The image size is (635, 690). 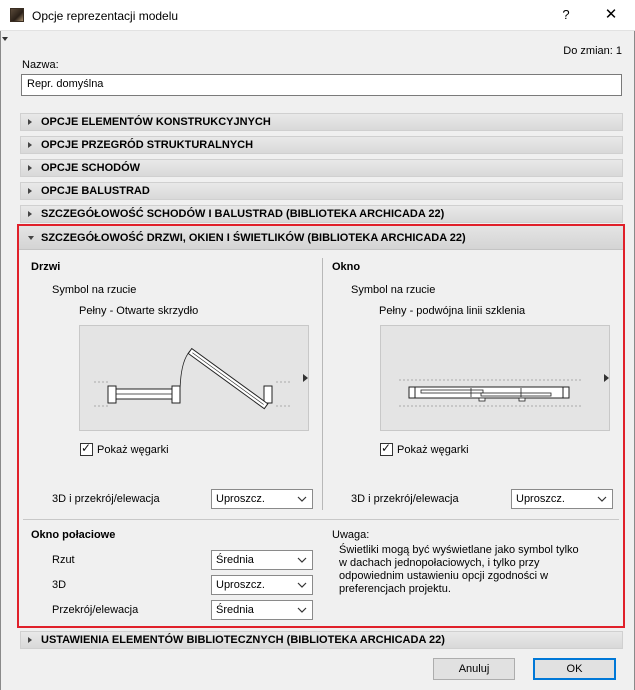 What do you see at coordinates (574, 669) in the screenshot?
I see `ok-button: OK` at bounding box center [574, 669].